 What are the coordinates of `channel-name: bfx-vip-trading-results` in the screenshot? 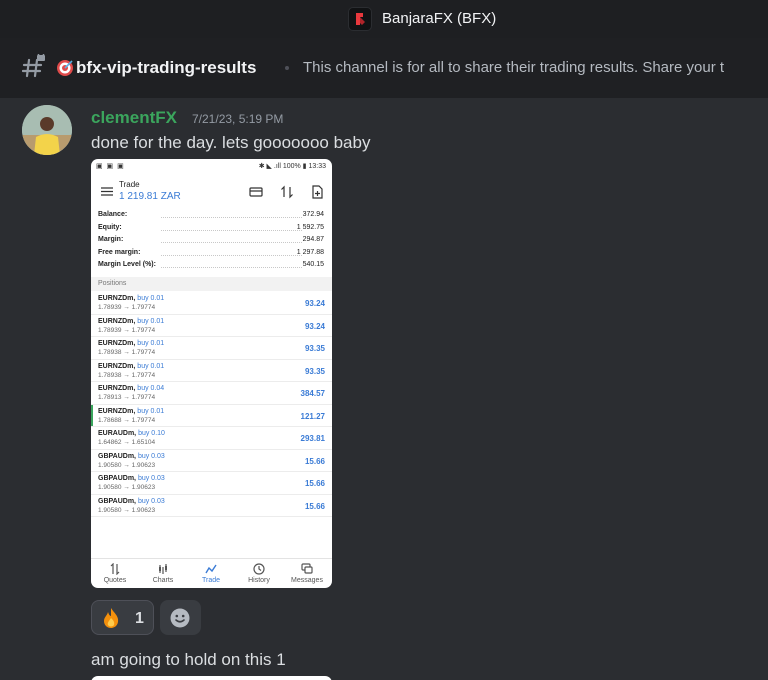 It's located at (166, 68).